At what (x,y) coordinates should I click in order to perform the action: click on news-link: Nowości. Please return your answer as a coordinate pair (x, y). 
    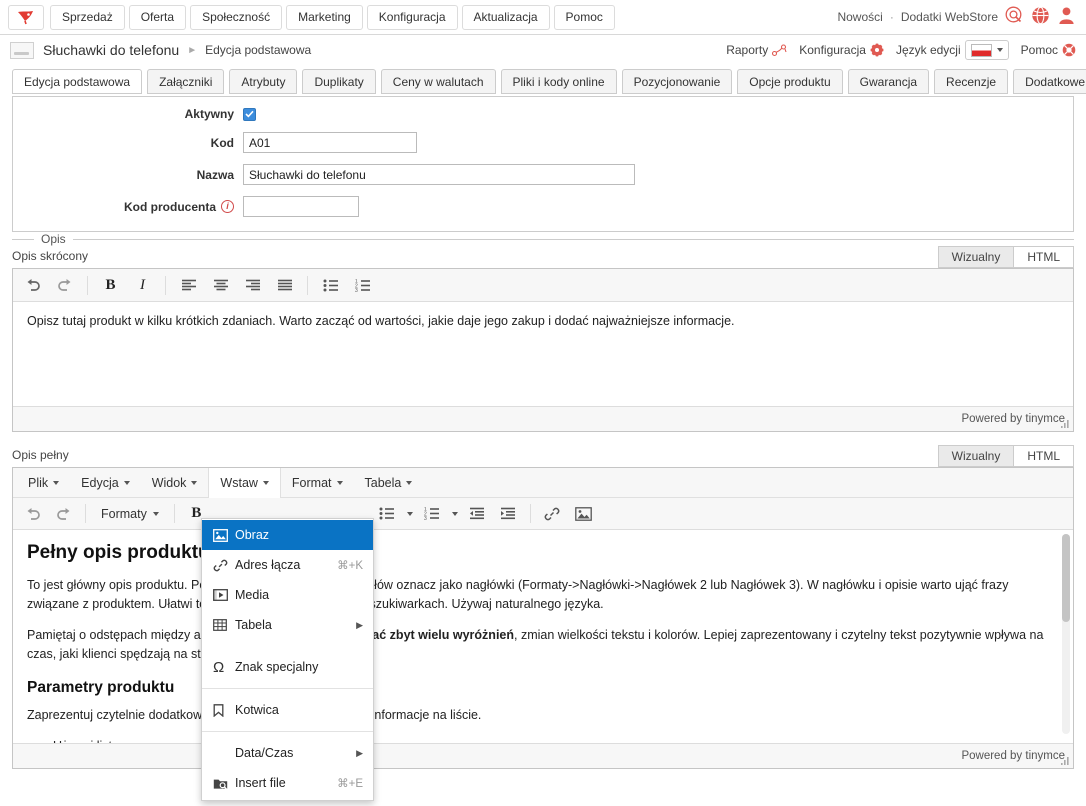
    Looking at the image, I should click on (859, 17).